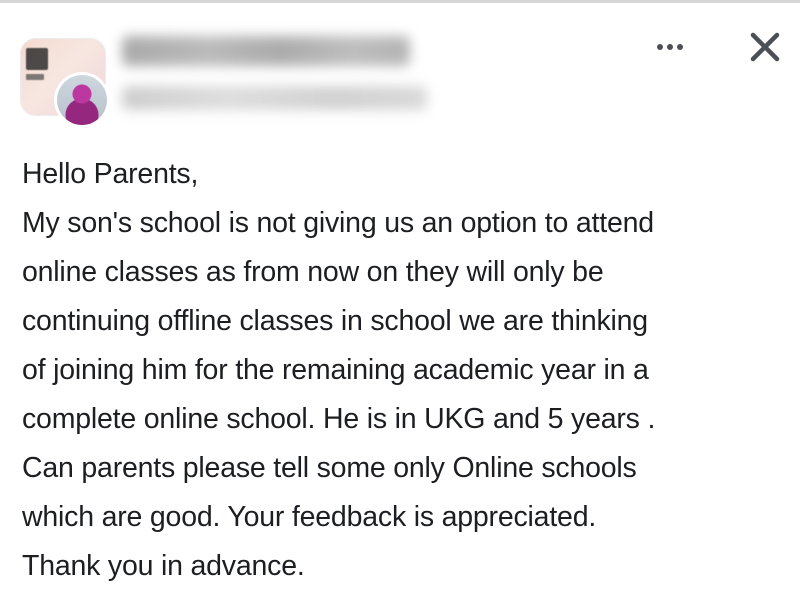 This screenshot has height=600, width=800. Describe the element at coordinates (660, 47) in the screenshot. I see `more-options-icon` at that location.